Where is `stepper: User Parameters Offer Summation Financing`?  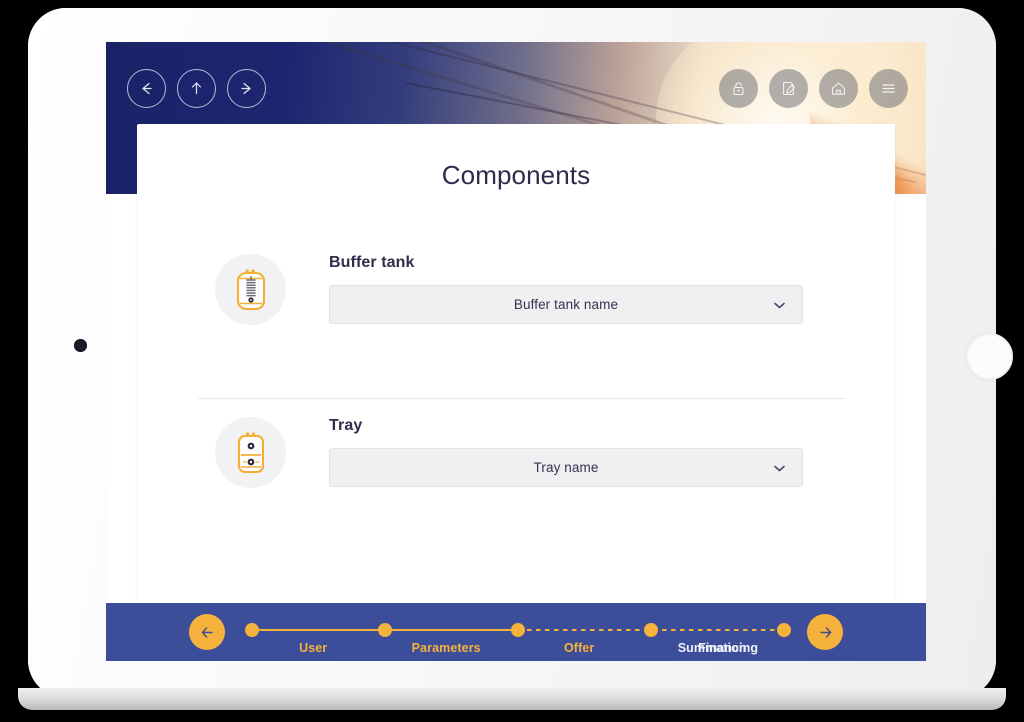
stepper: User Parameters Offer Summation Financing is located at coordinates (518, 632).